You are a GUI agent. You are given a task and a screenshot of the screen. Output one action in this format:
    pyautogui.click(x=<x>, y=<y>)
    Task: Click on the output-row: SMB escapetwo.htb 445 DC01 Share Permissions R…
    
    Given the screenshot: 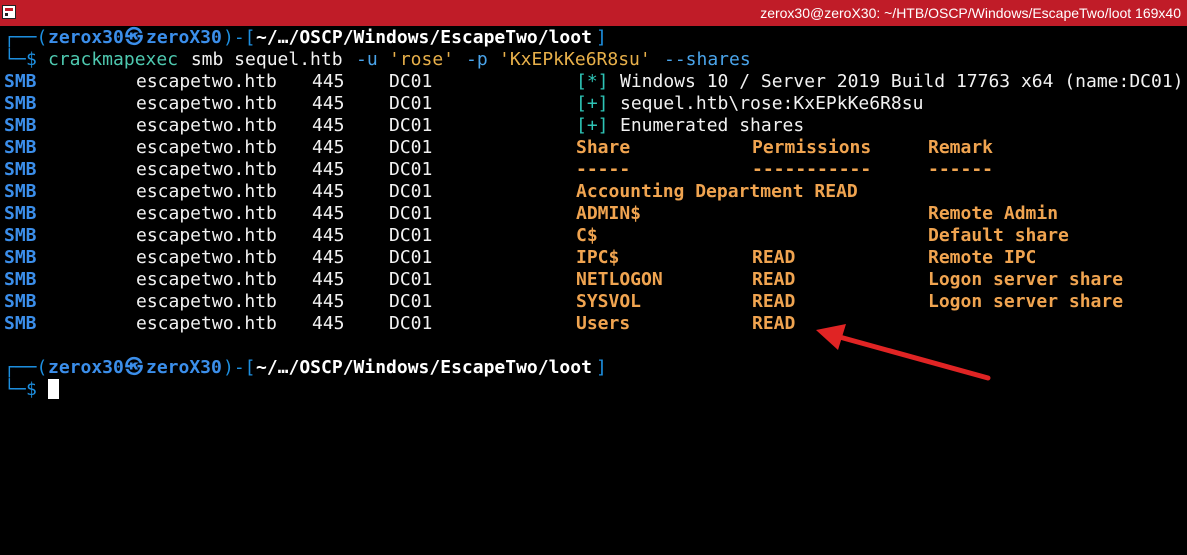 What is the action you would take?
    pyautogui.click(x=595, y=148)
    